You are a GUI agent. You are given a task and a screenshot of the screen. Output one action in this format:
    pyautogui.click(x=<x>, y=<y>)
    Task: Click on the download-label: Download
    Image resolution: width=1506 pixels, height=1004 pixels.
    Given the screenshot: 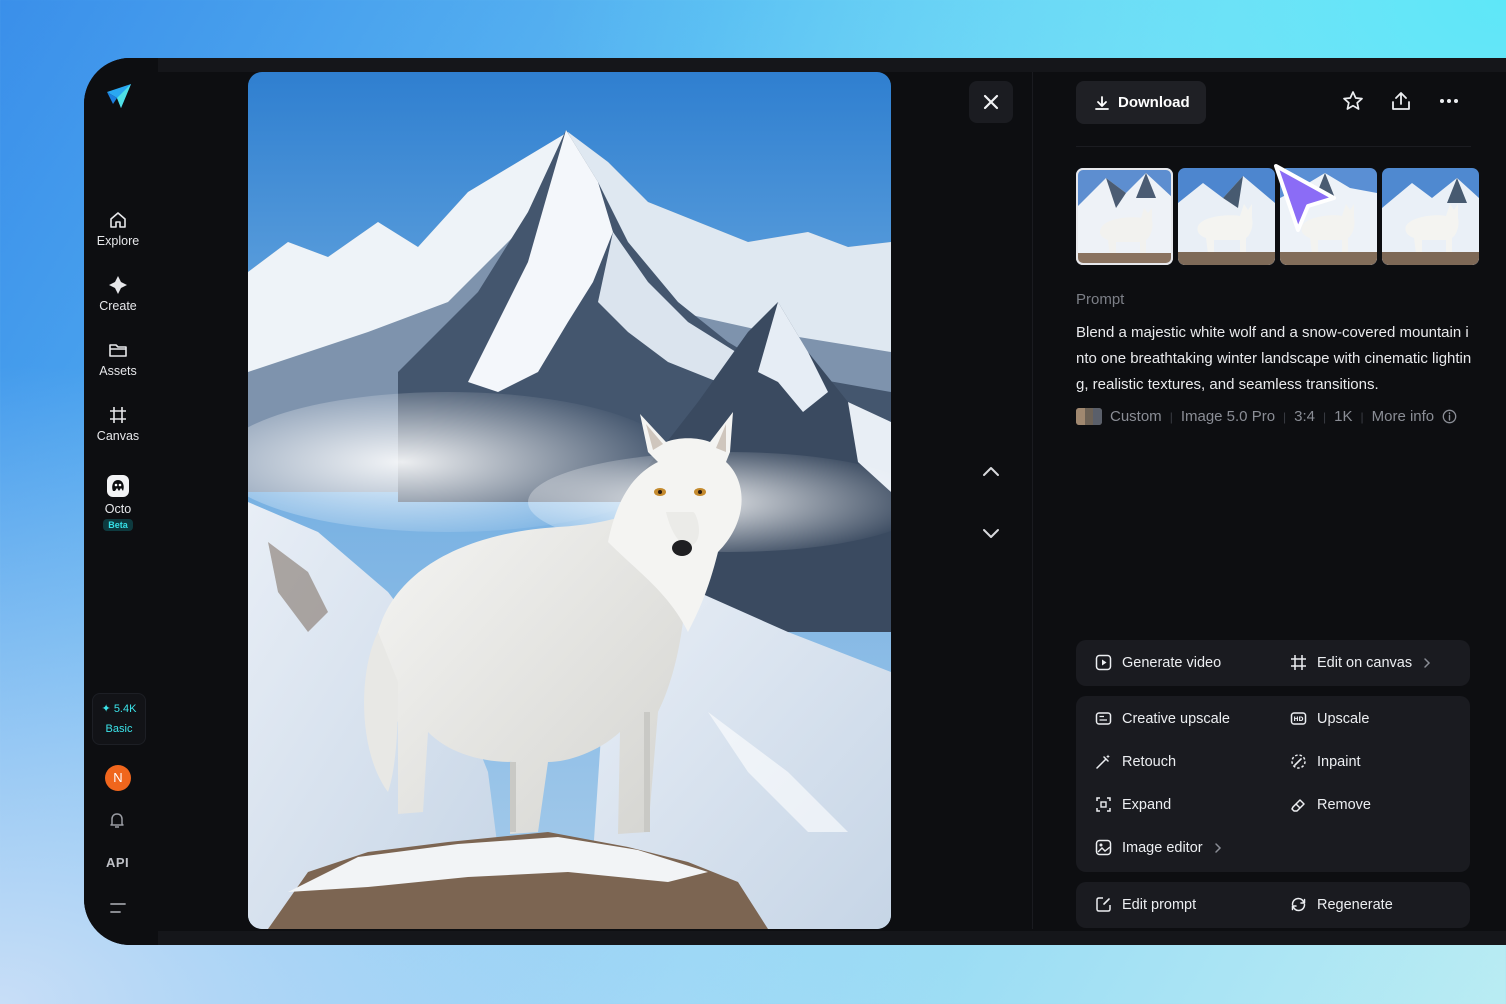 What is the action you would take?
    pyautogui.click(x=1154, y=102)
    